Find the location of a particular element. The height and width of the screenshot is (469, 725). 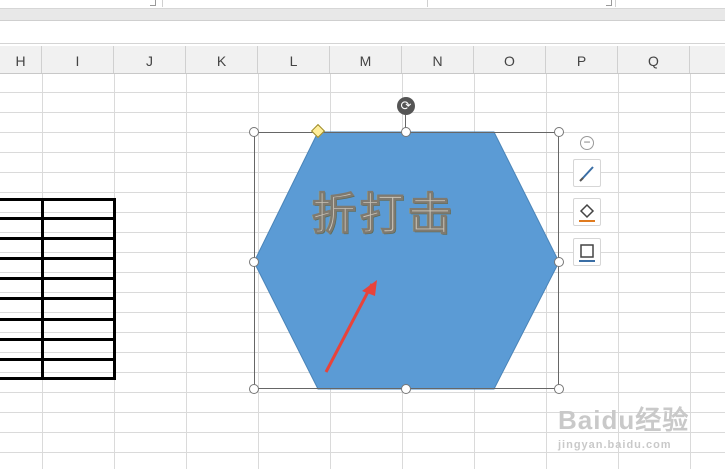

resize-handle-right is located at coordinates (559, 262).